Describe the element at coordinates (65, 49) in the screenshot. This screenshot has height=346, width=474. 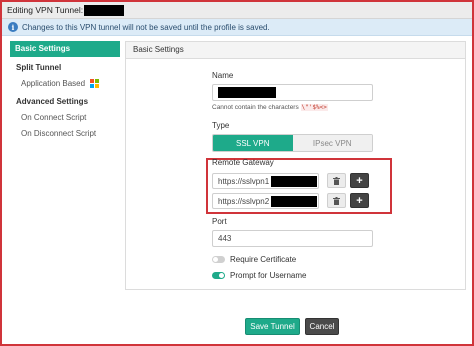
I see `sidebar-item-basic-settings: Basic Settings` at that location.